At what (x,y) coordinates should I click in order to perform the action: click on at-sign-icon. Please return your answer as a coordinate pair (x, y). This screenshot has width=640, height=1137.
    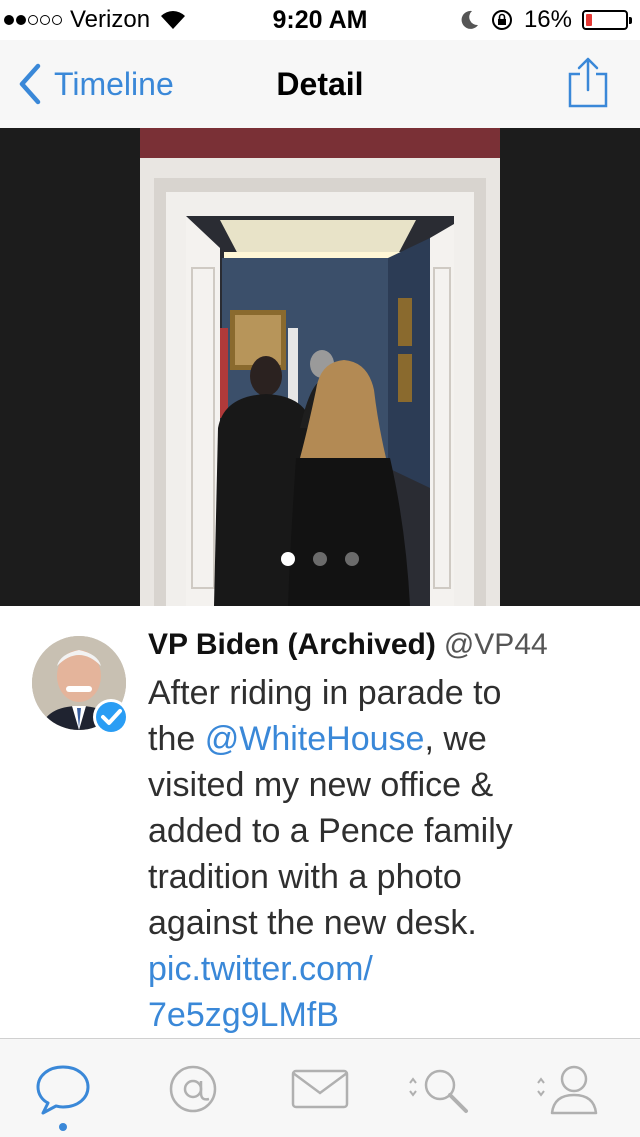
    Looking at the image, I should click on (193, 1089).